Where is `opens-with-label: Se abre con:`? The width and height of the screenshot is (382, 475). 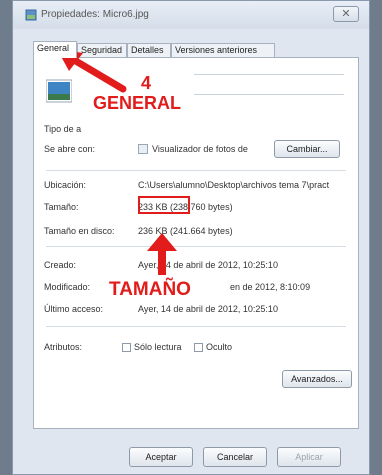
opens-with-label: Se abre con: is located at coordinates (70, 149).